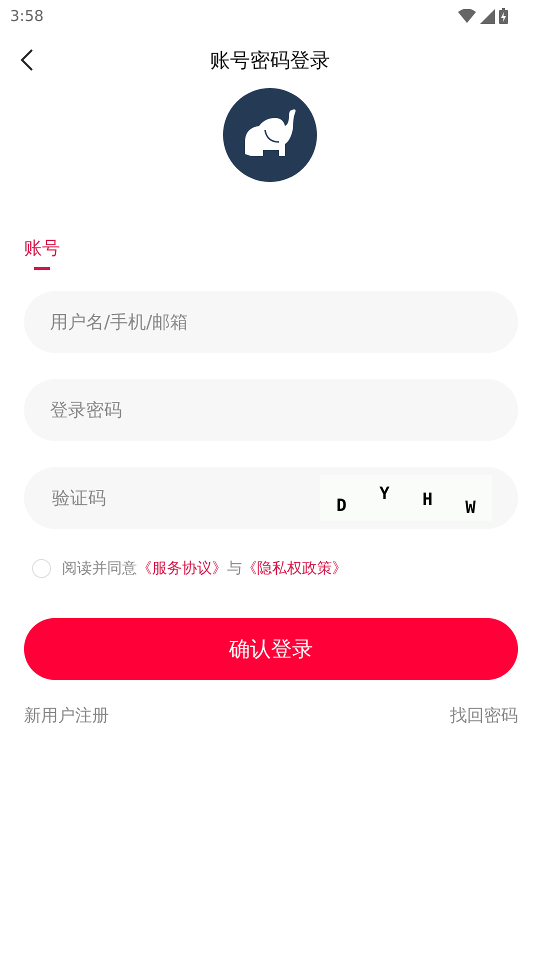 Image resolution: width=540 pixels, height=960 pixels. Describe the element at coordinates (271, 649) in the screenshot. I see `login-button: 确认登录` at that location.